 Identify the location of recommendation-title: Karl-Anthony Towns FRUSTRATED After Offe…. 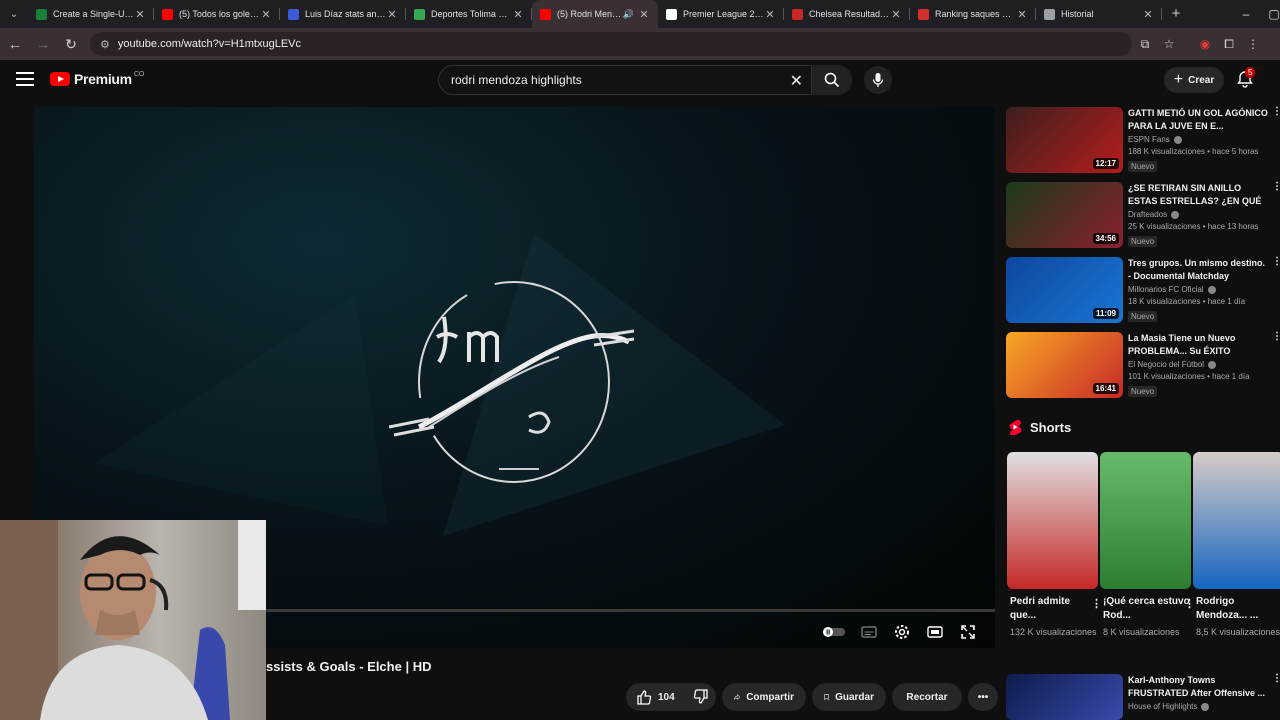
(1198, 687).